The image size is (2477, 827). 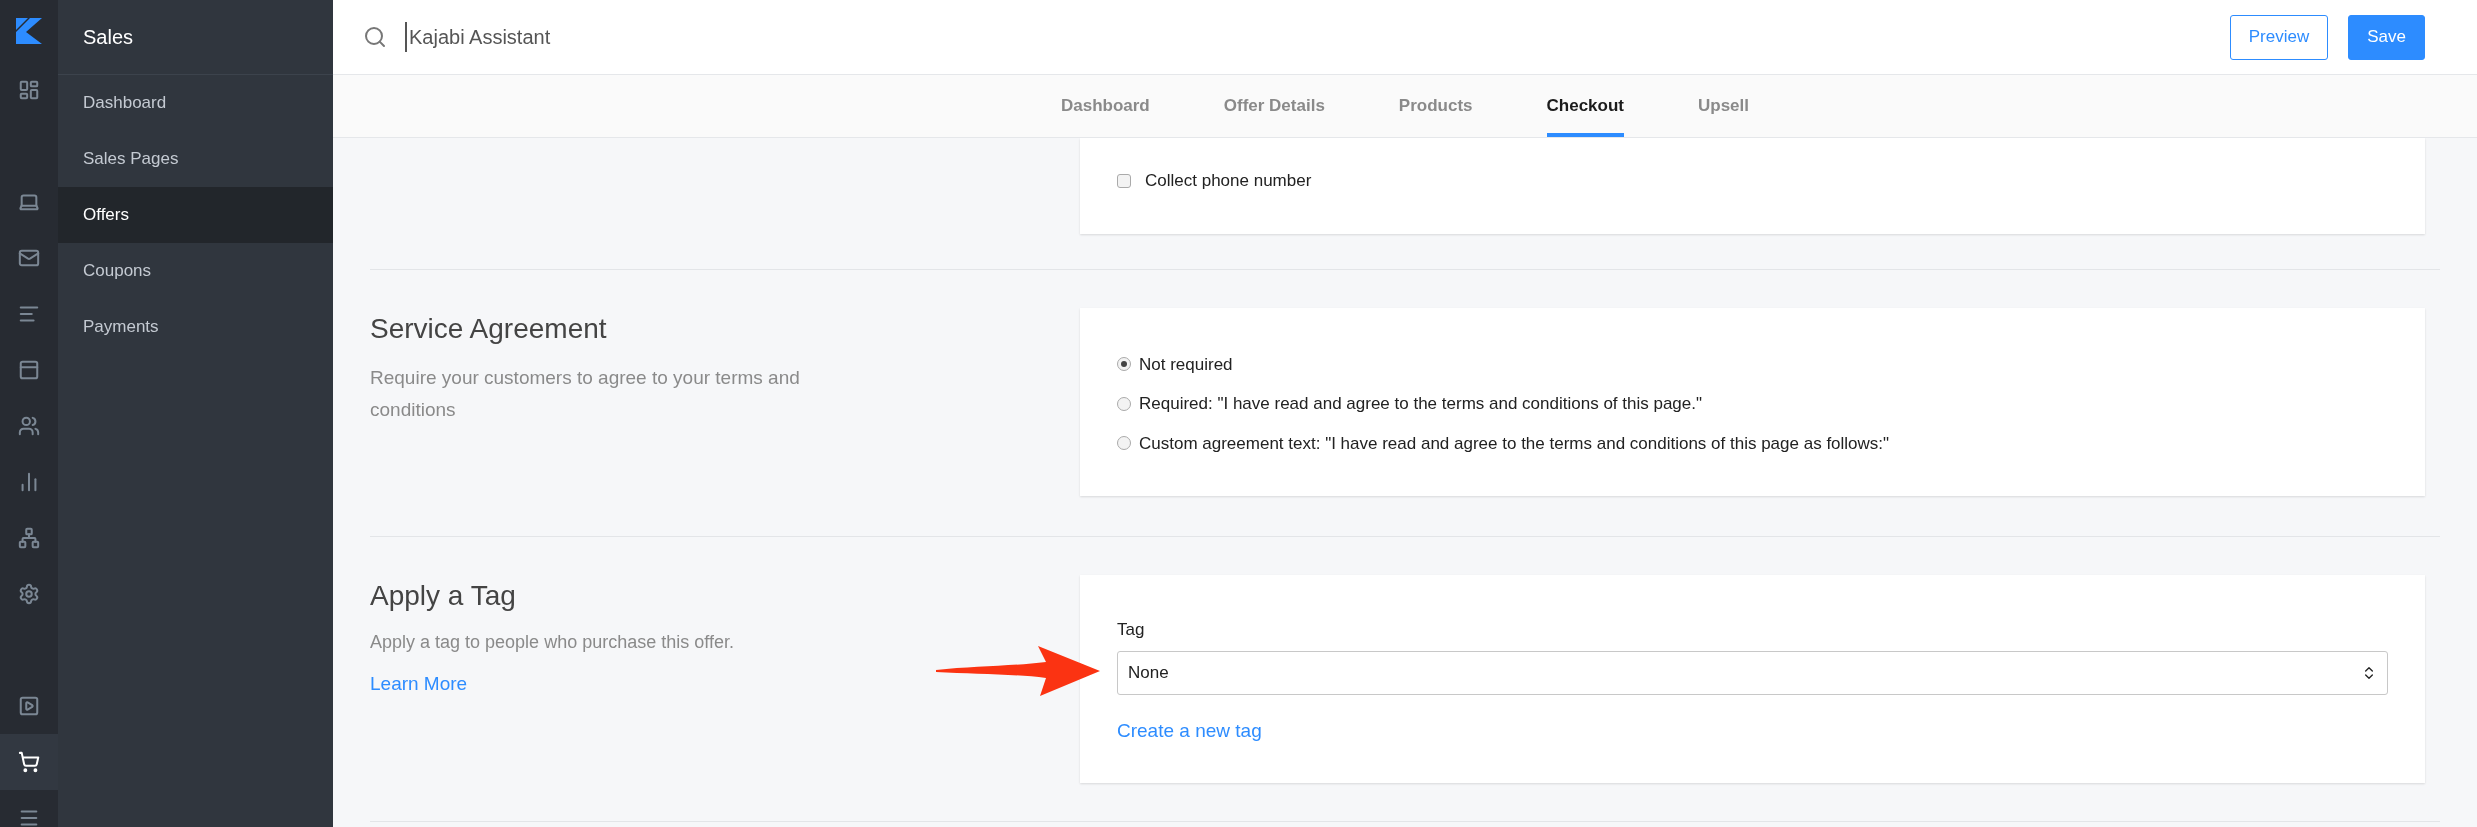 What do you see at coordinates (1131, 630) in the screenshot?
I see `field-label: Tag` at bounding box center [1131, 630].